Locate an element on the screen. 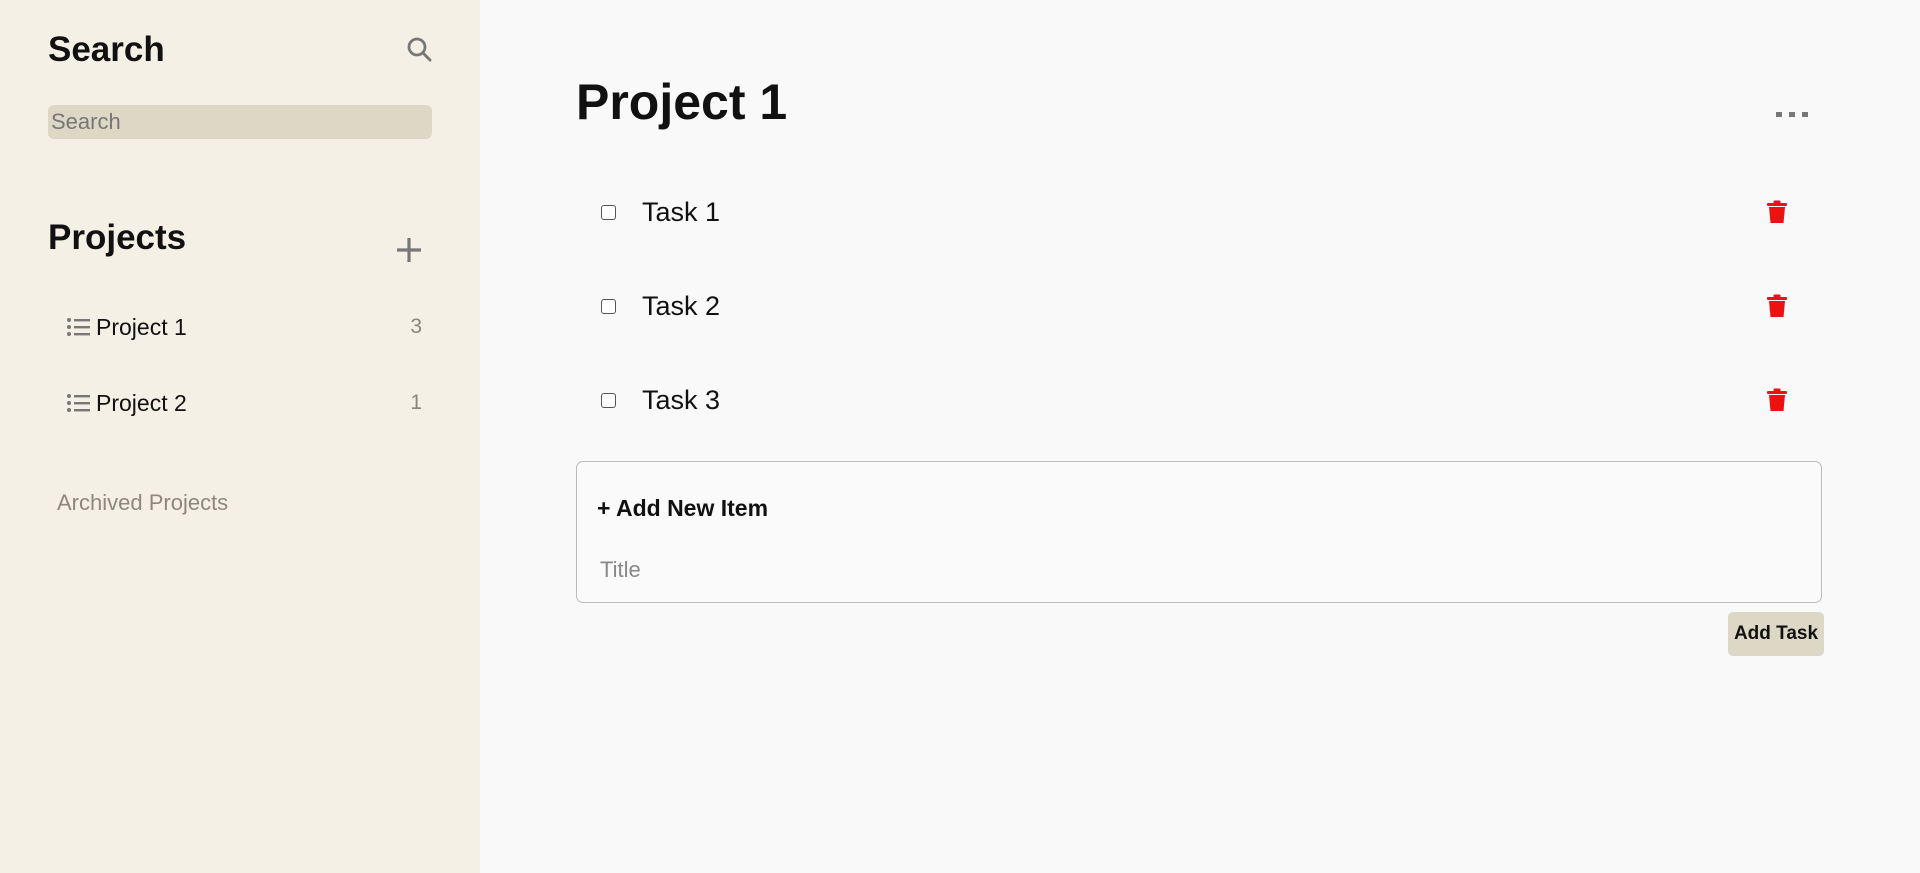 This screenshot has height=873, width=1920. task-title: Task 2 is located at coordinates (681, 305).